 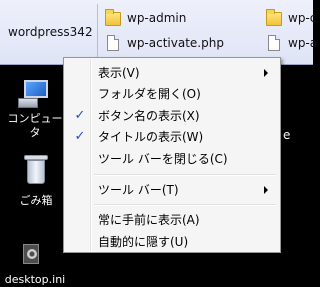 What do you see at coordinates (36, 170) in the screenshot?
I see `recycle-bin-icon` at bounding box center [36, 170].